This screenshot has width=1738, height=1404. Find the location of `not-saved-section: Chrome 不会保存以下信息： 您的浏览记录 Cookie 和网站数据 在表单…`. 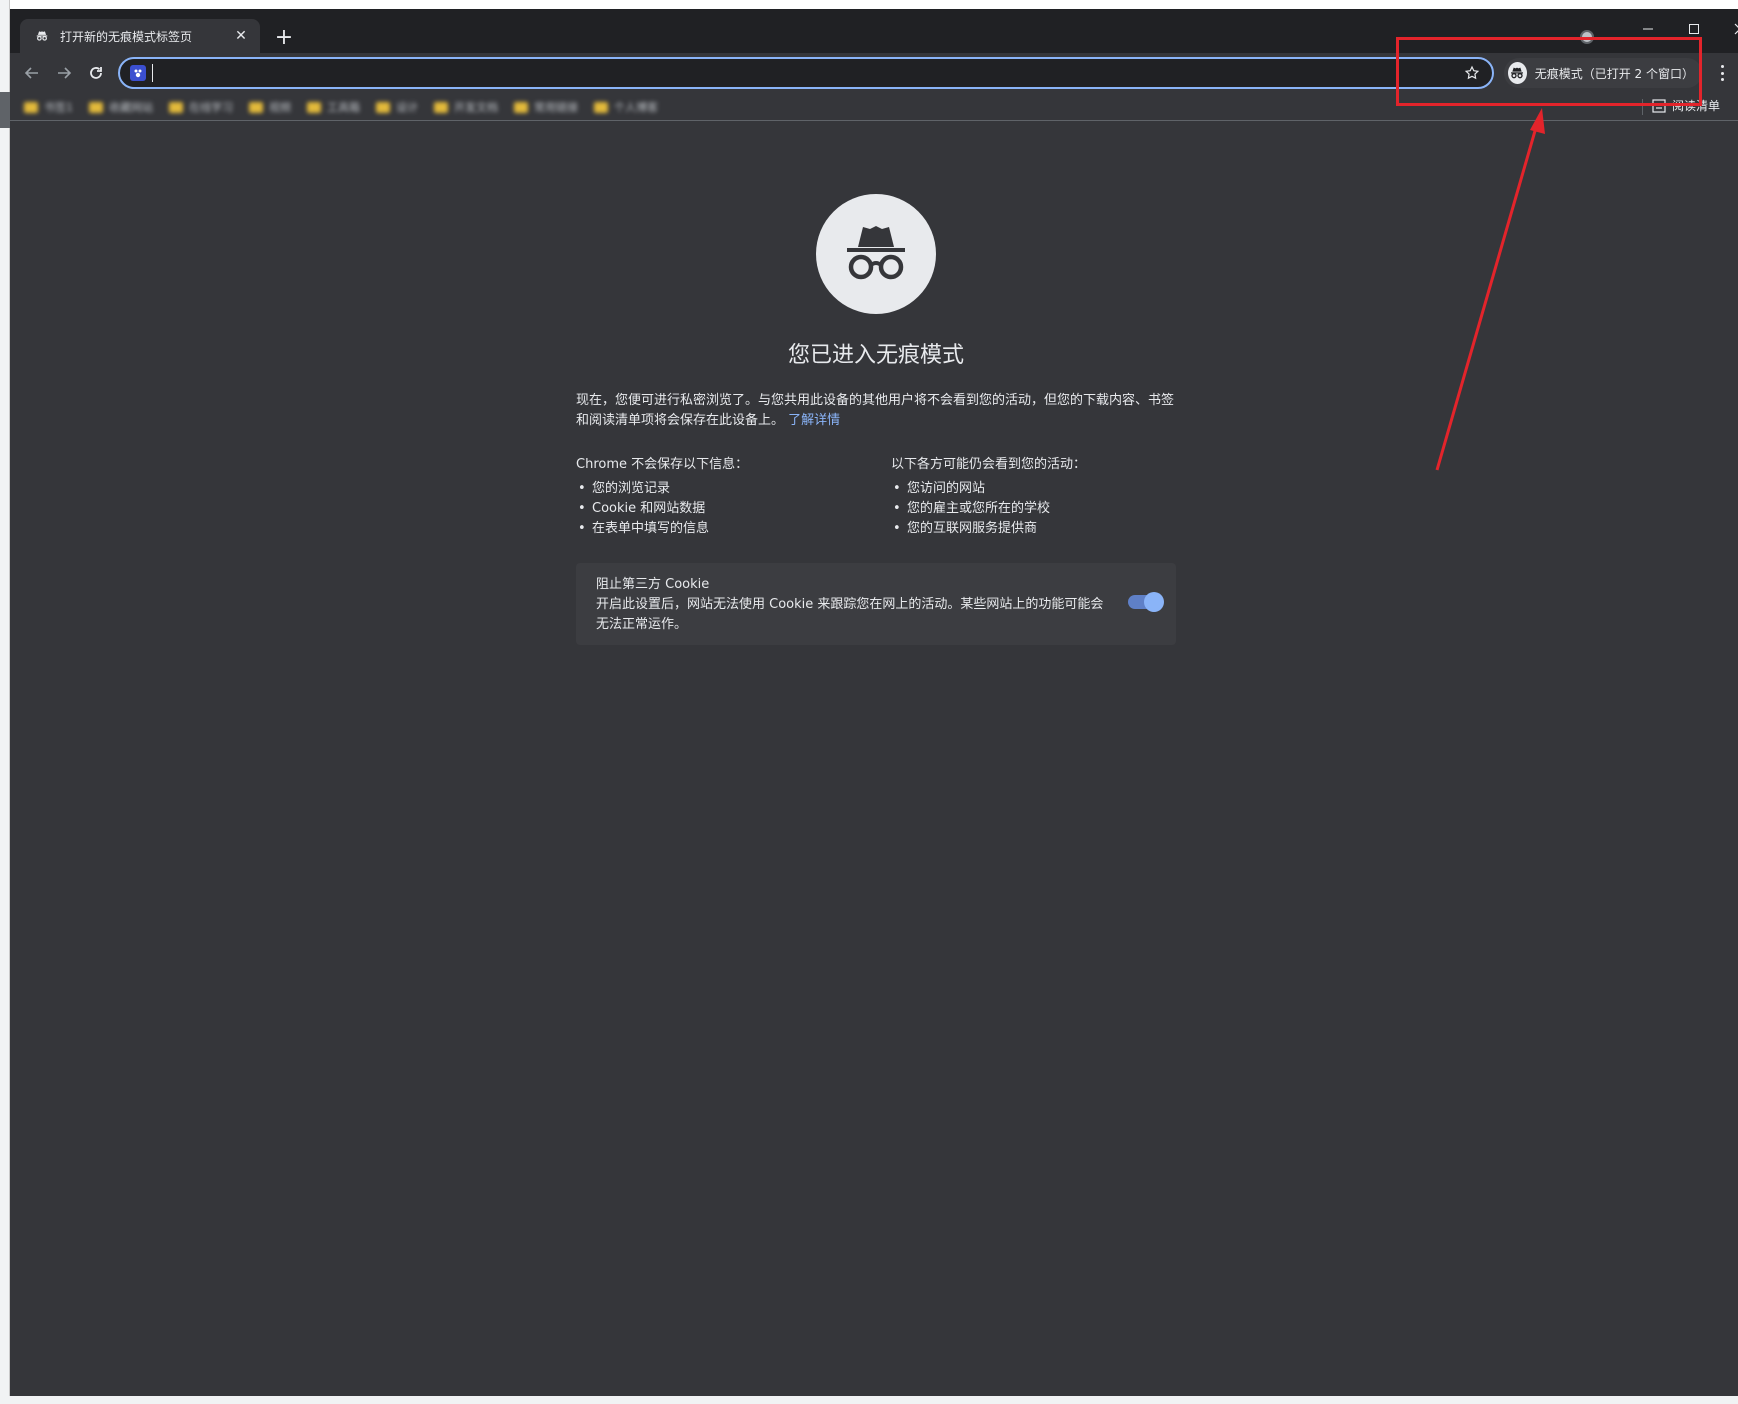

not-saved-section: Chrome 不会保存以下信息： 您的浏览记录 Cookie 和网站数据 在表单… is located at coordinates (721, 497).